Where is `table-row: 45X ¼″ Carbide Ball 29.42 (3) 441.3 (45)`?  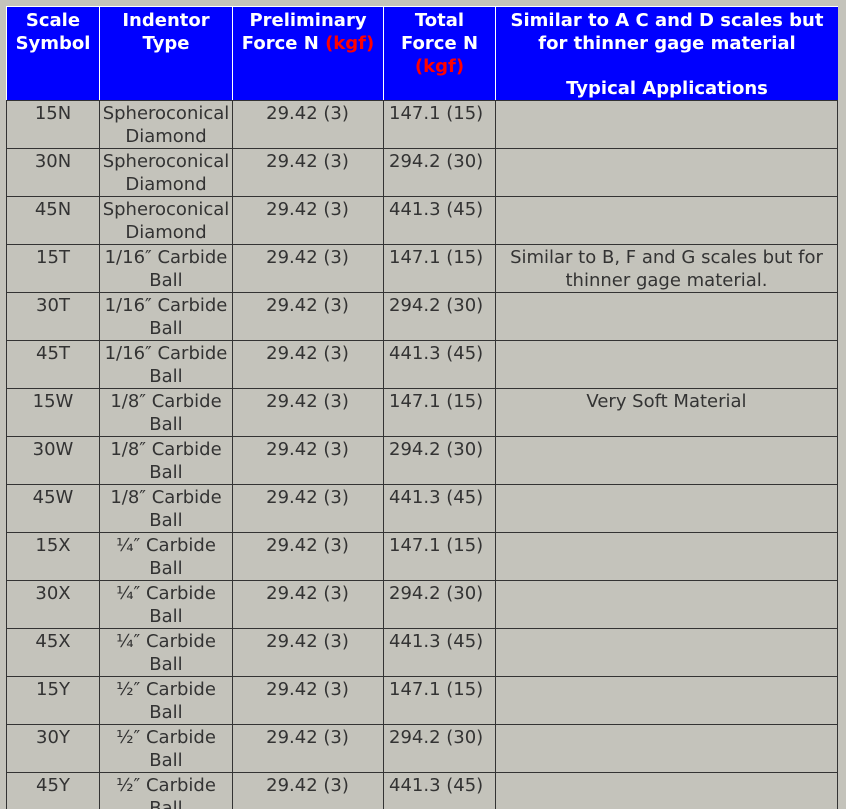 table-row: 45X ¼″ Carbide Ball 29.42 (3) 441.3 (45) is located at coordinates (422, 652).